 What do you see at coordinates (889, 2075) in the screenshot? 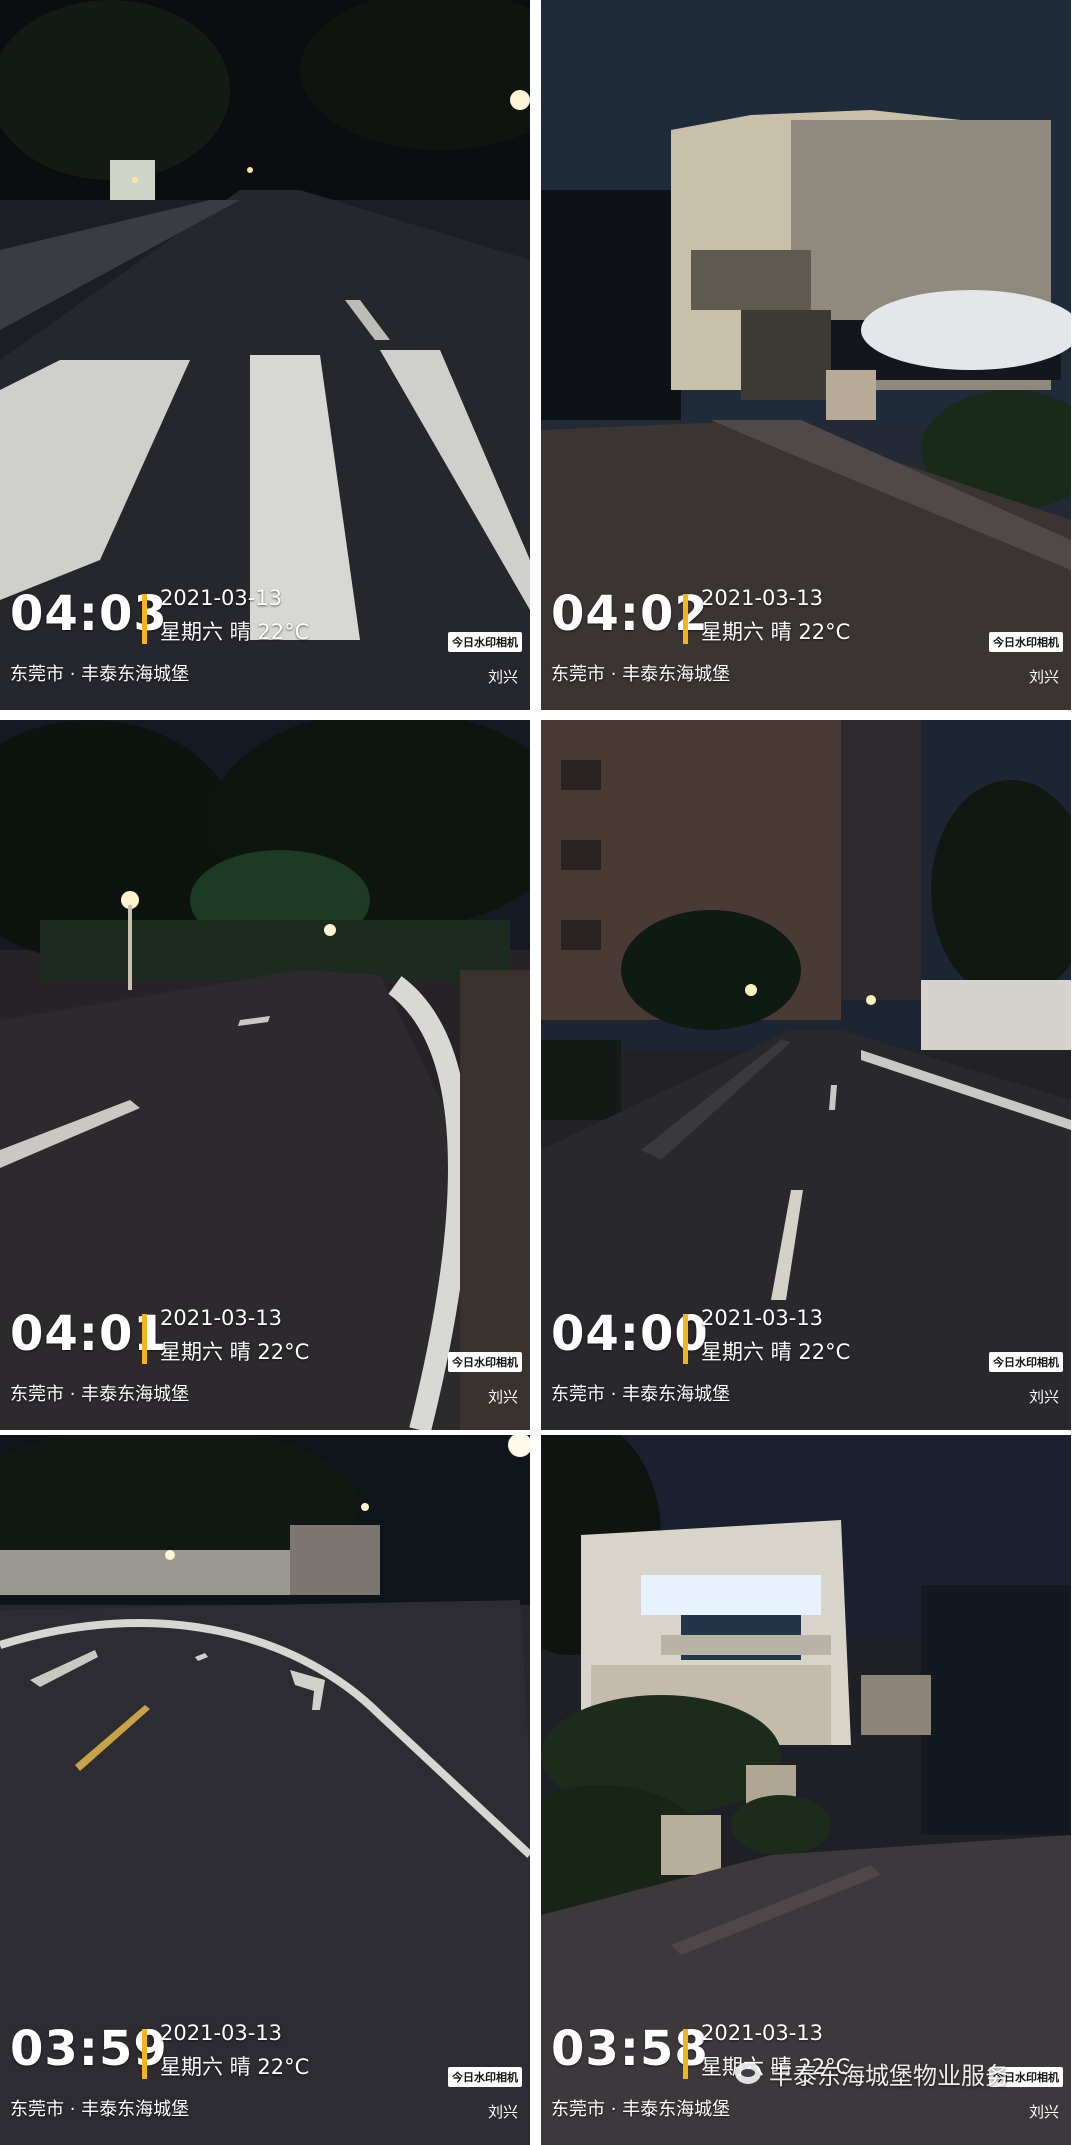
I see `account-name: 丰泰东海城堡物业服务` at bounding box center [889, 2075].